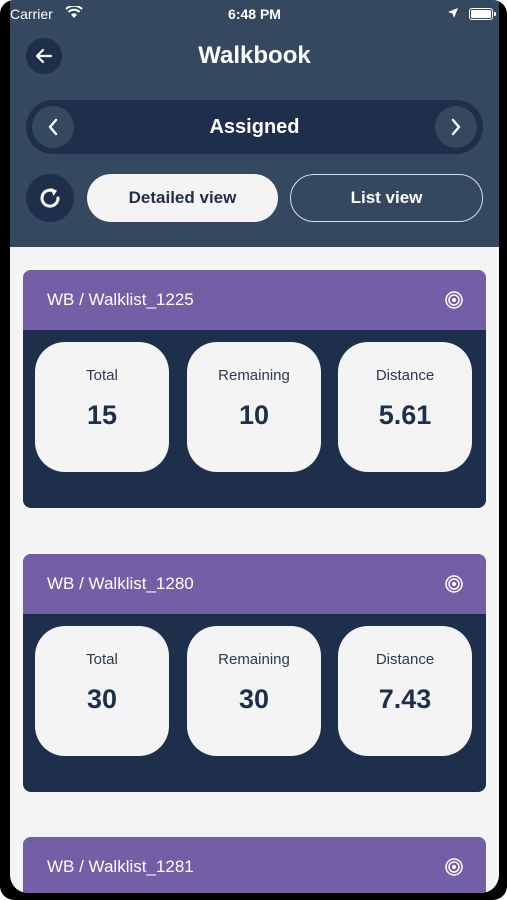  I want to click on assignment-pager: Assigned, so click(254, 127).